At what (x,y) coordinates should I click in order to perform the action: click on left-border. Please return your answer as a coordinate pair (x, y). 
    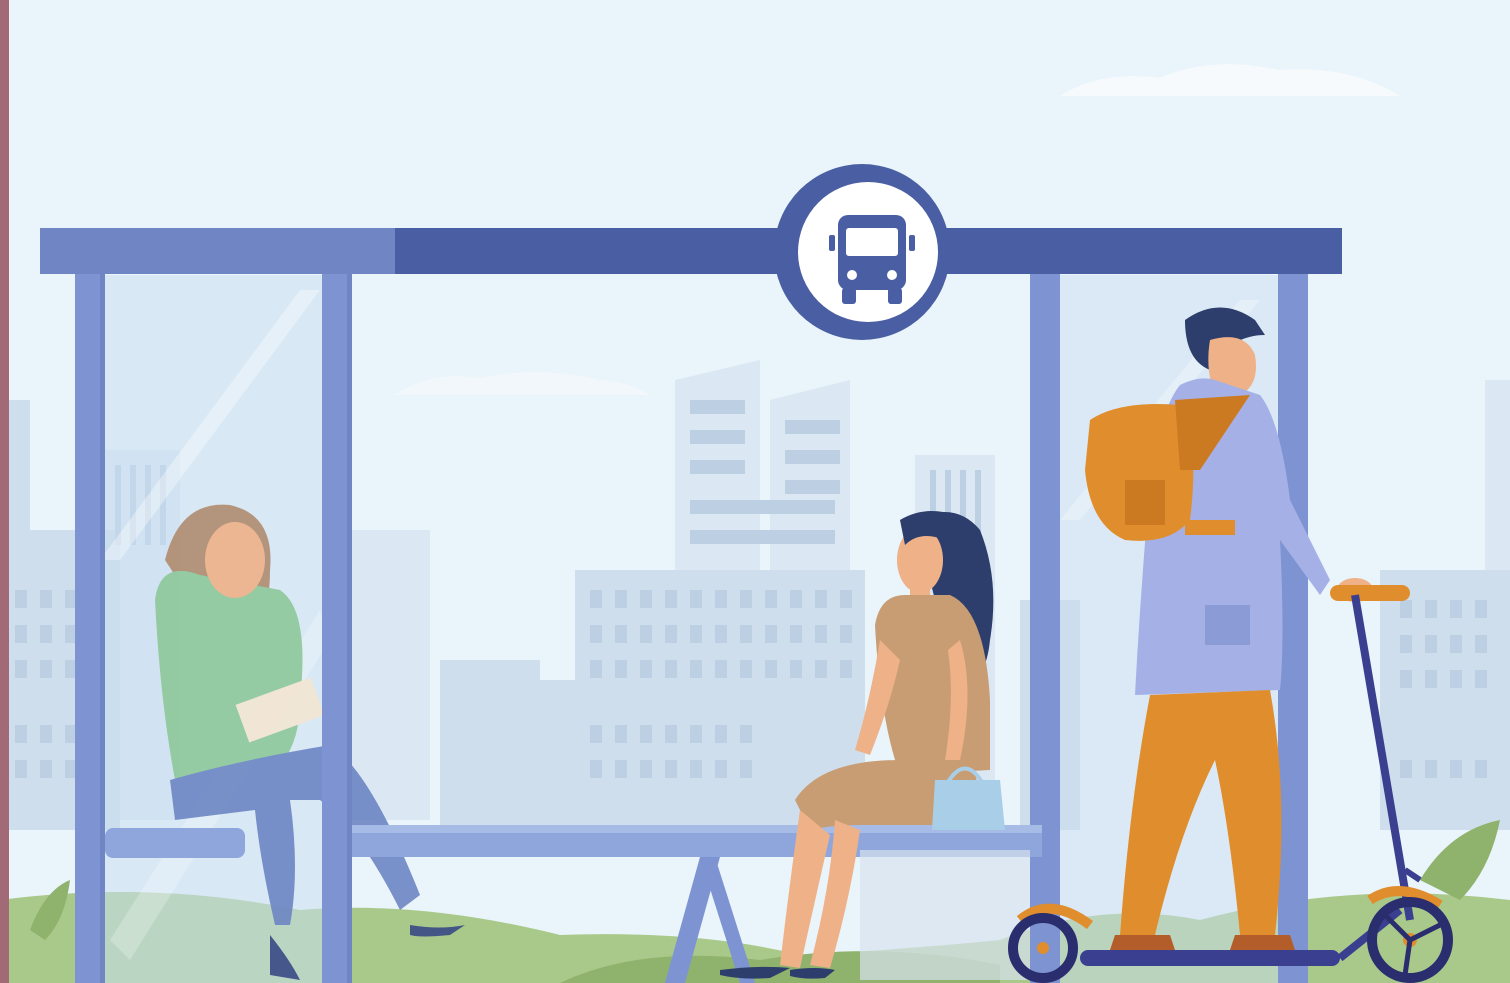
    Looking at the image, I should click on (4, 491).